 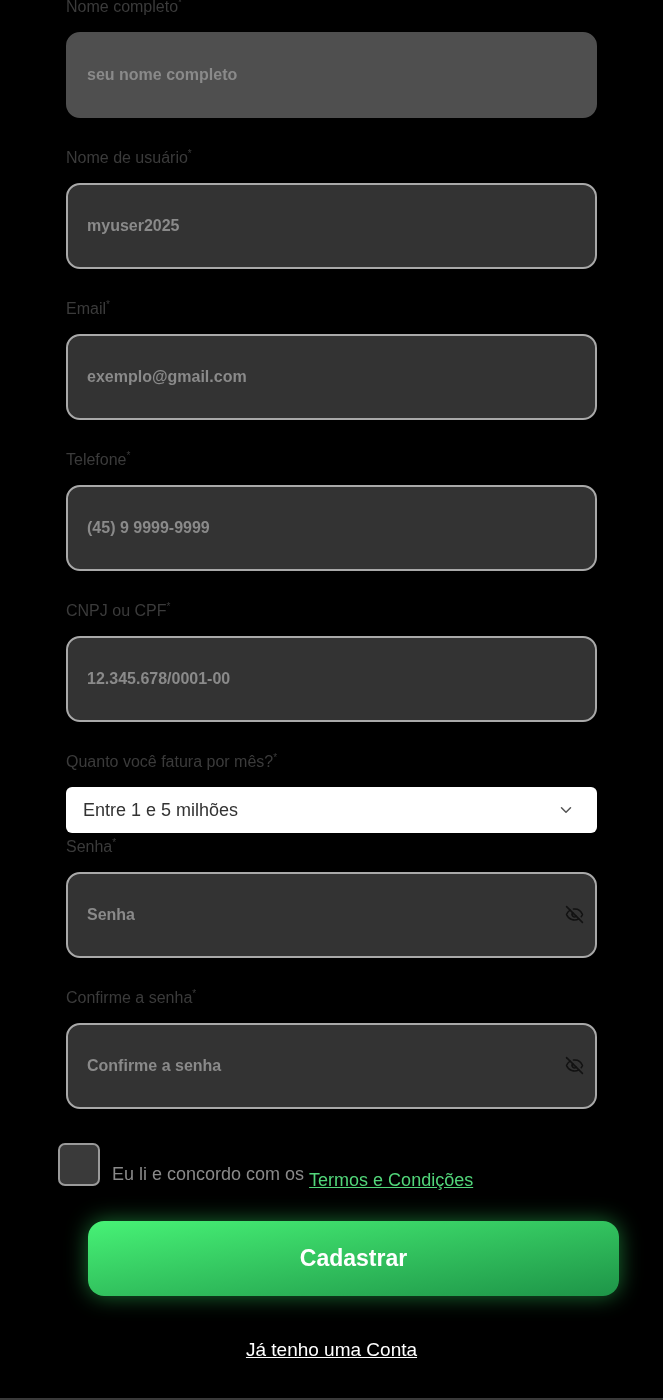 I want to click on terms-text: Eu li e concordo com os, so click(x=208, y=1174).